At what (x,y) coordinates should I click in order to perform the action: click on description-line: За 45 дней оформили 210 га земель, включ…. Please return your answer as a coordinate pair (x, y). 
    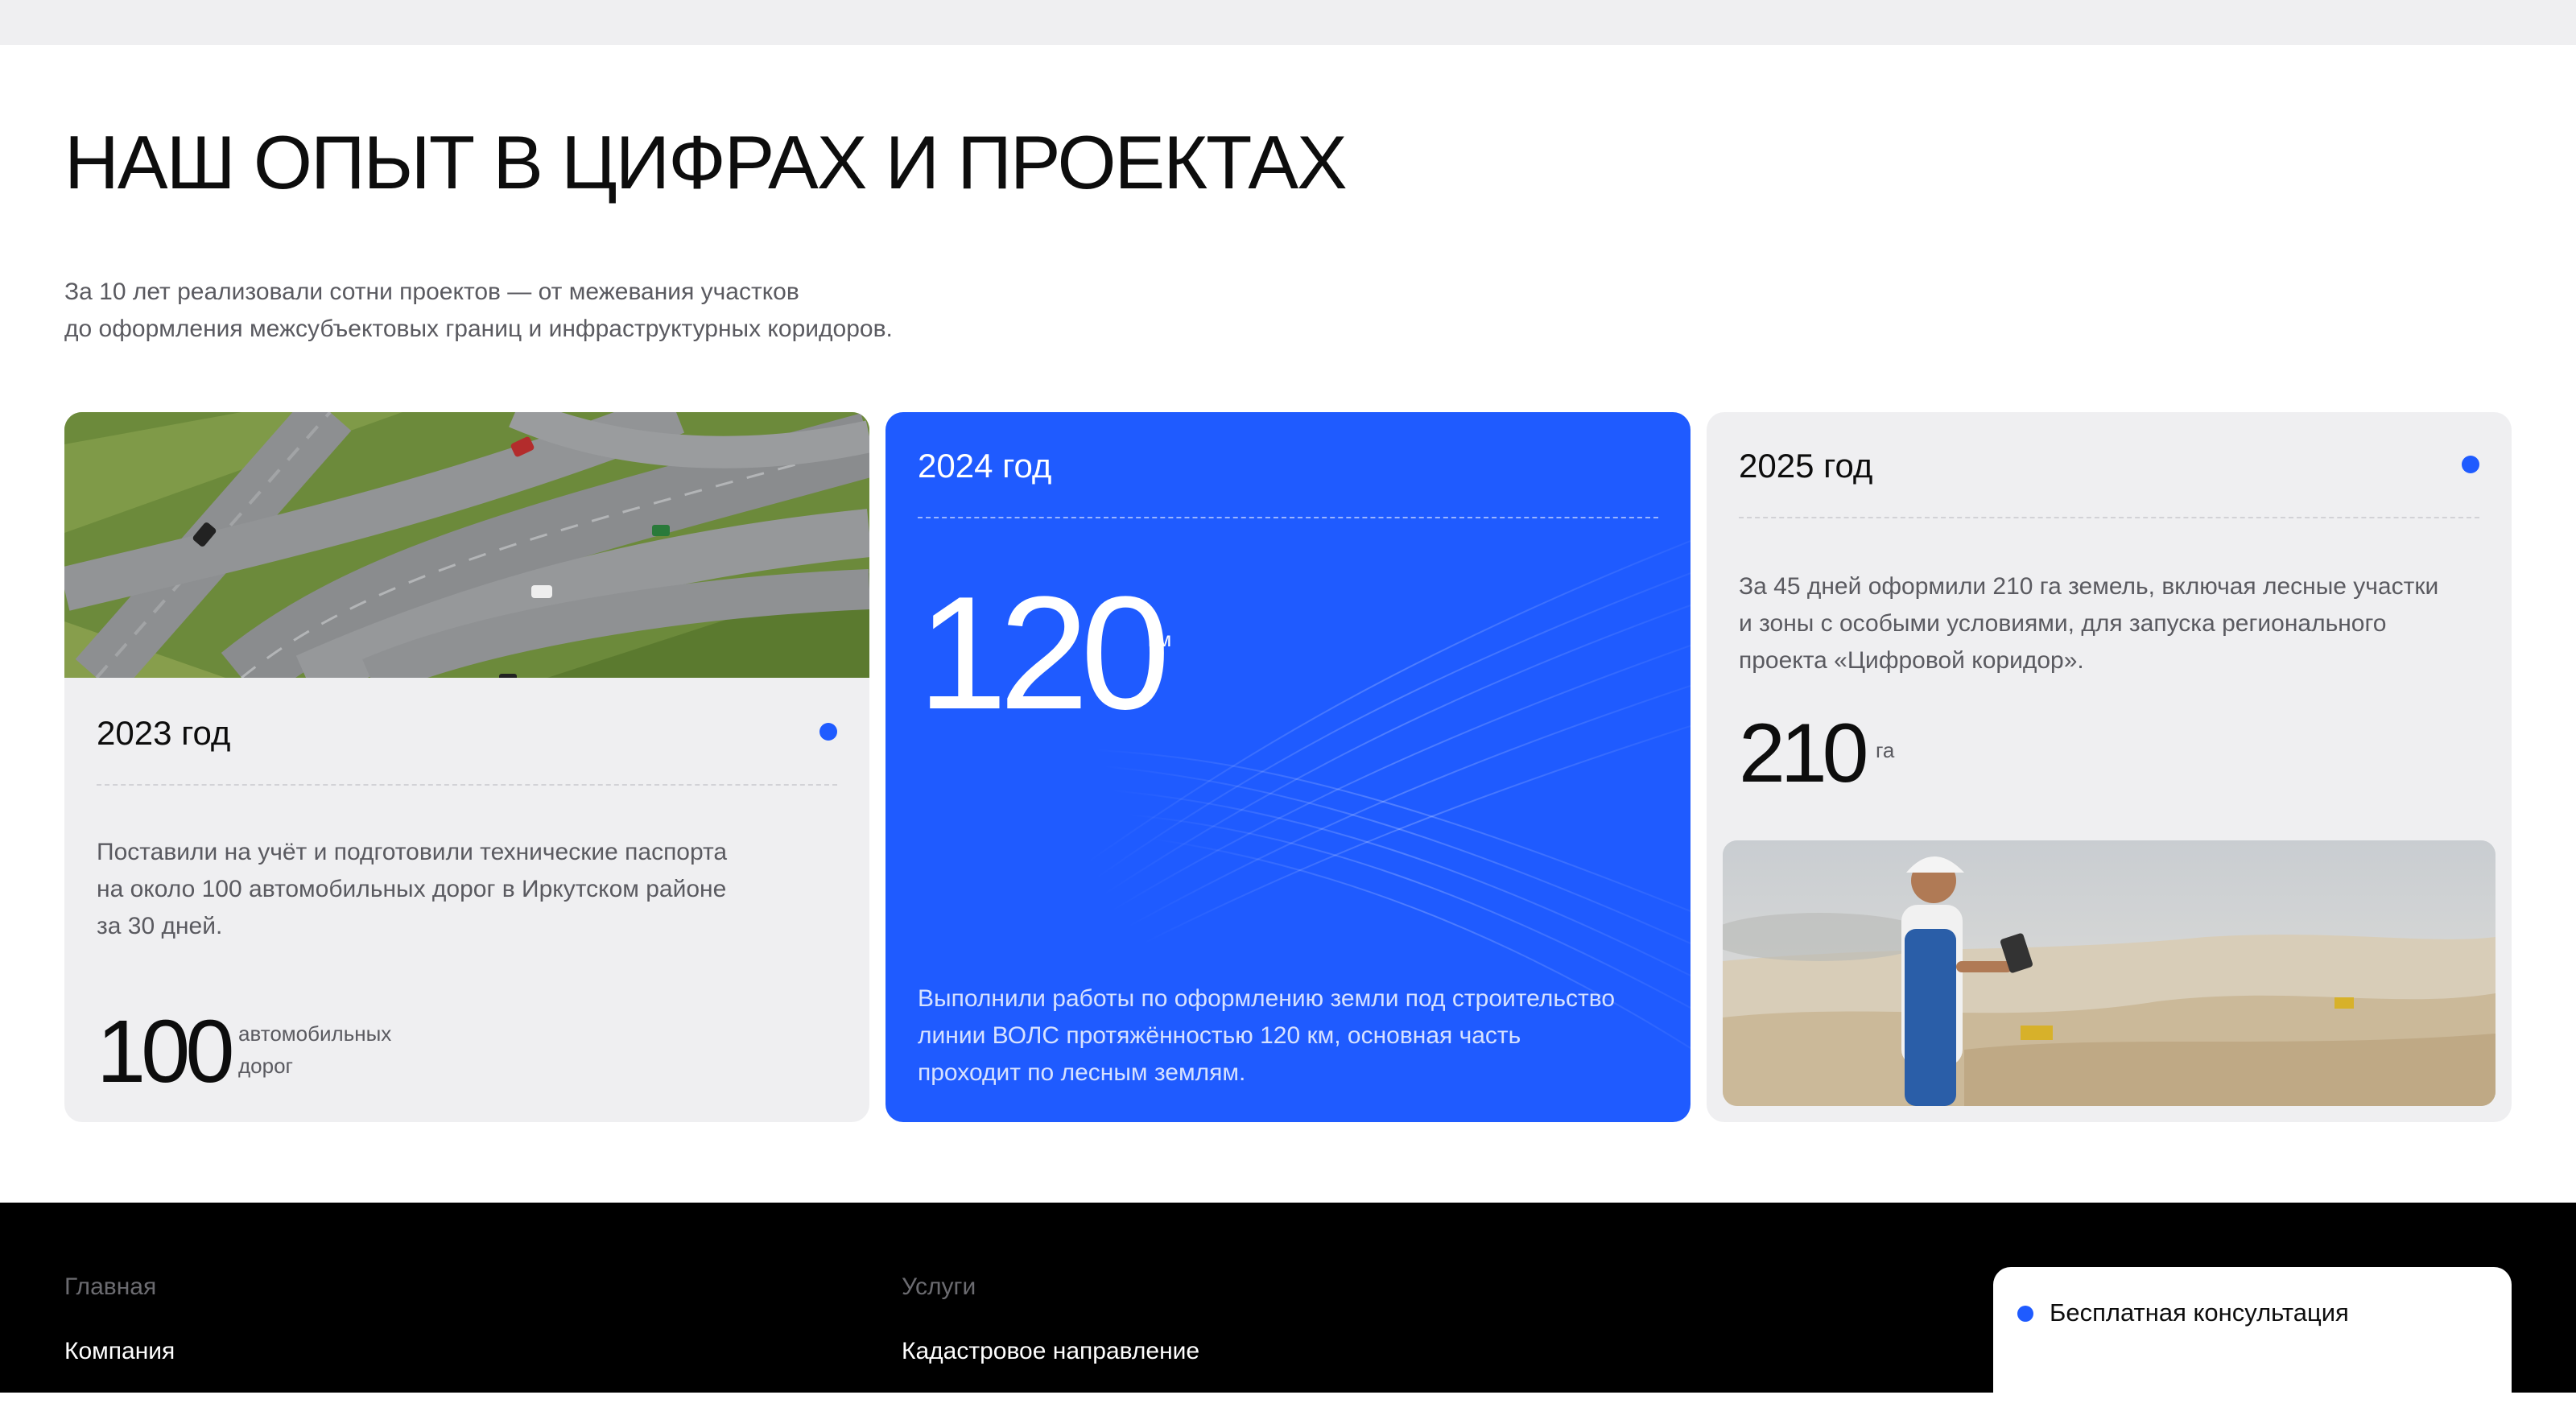
    Looking at the image, I should click on (2089, 586).